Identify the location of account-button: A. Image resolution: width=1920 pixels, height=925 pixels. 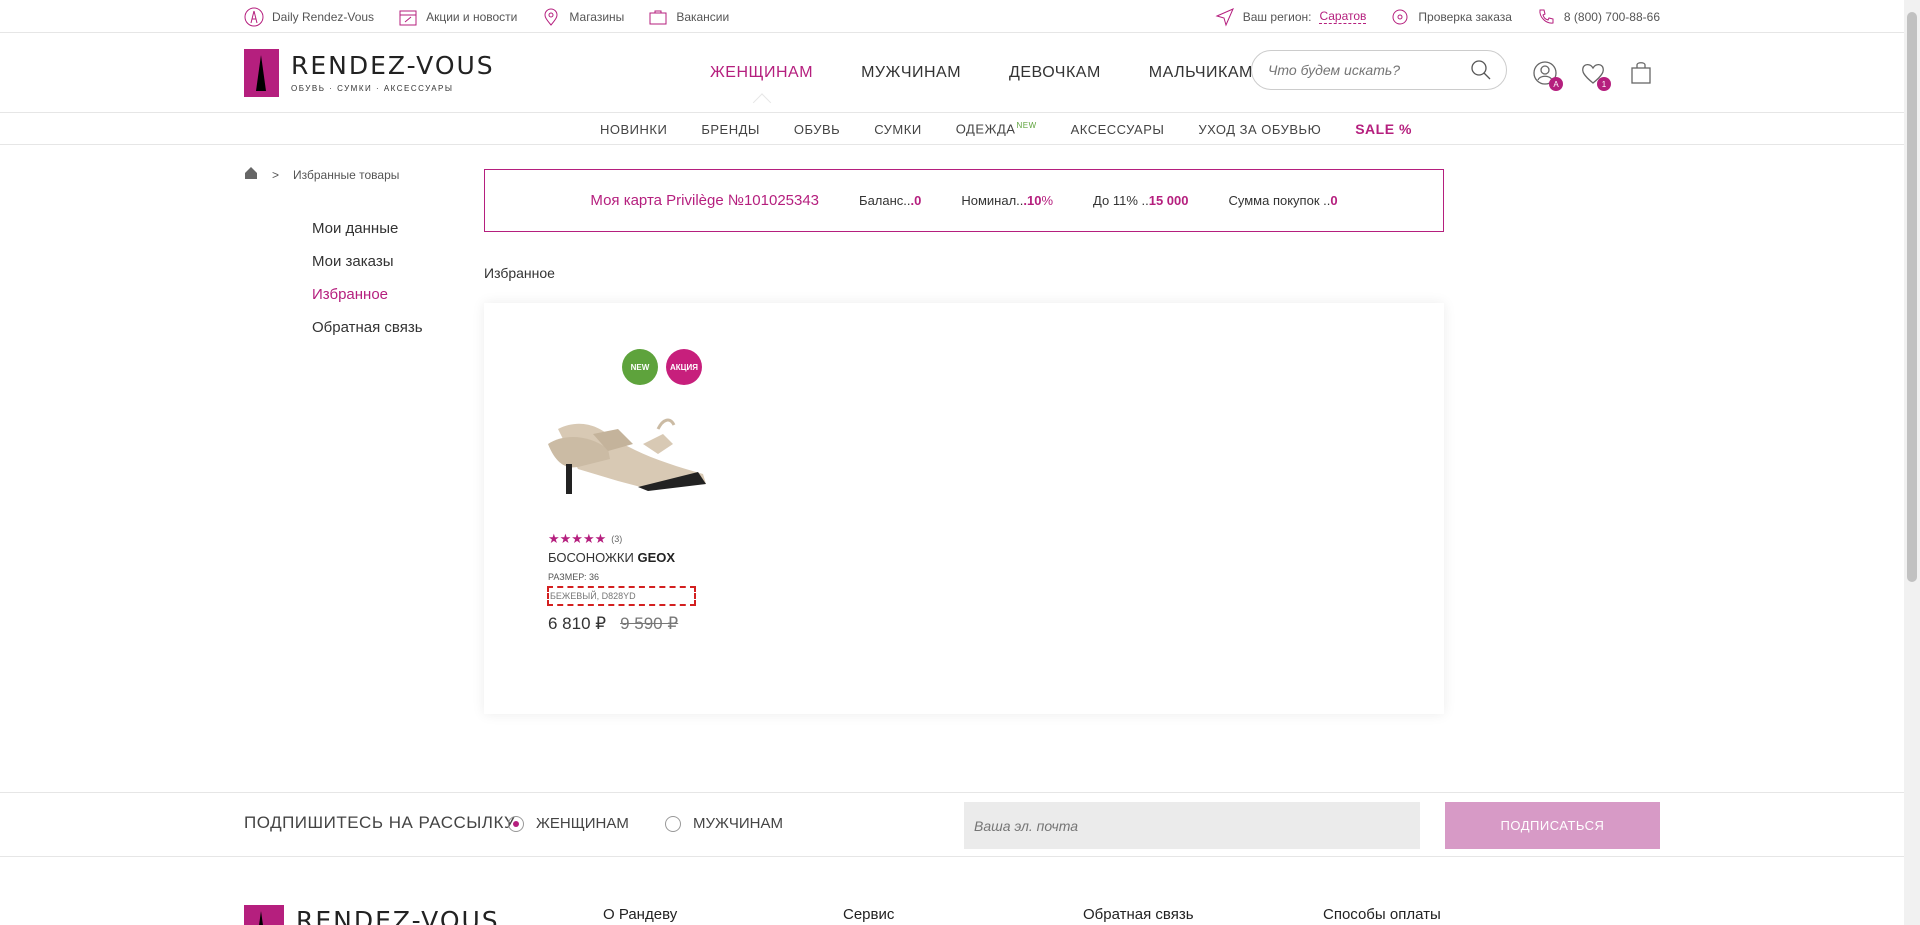
(1547, 75).